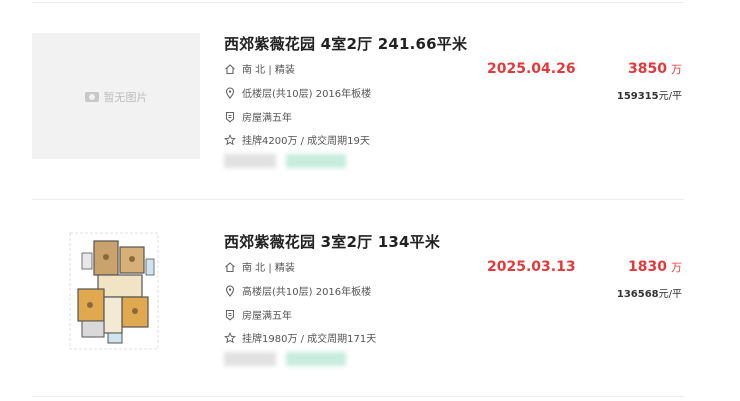 This screenshot has height=401, width=740. What do you see at coordinates (637, 294) in the screenshot?
I see `unit-price-value: 136568` at bounding box center [637, 294].